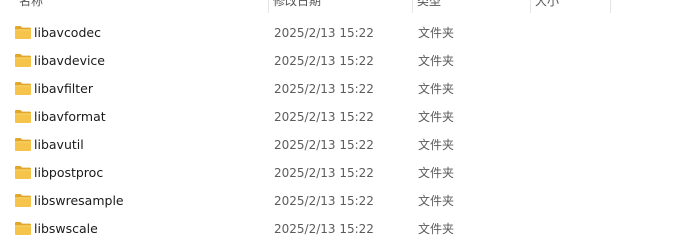 This screenshot has width=684, height=252. I want to click on file-row: libswscale 2025/2/13 15:22 文件夹, so click(342, 229).